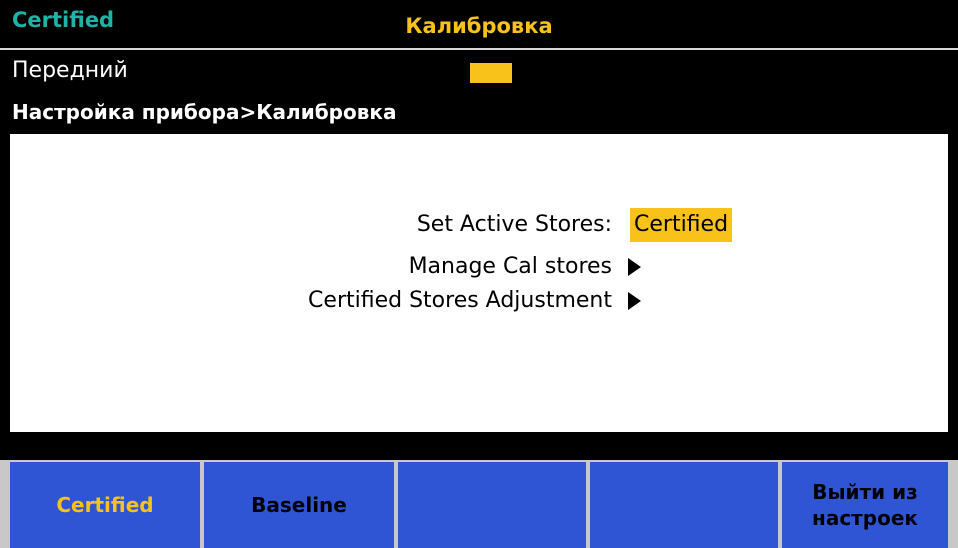 This screenshot has height=548, width=958. Describe the element at coordinates (299, 505) in the screenshot. I see `softkey-baseline: Baseline` at that location.